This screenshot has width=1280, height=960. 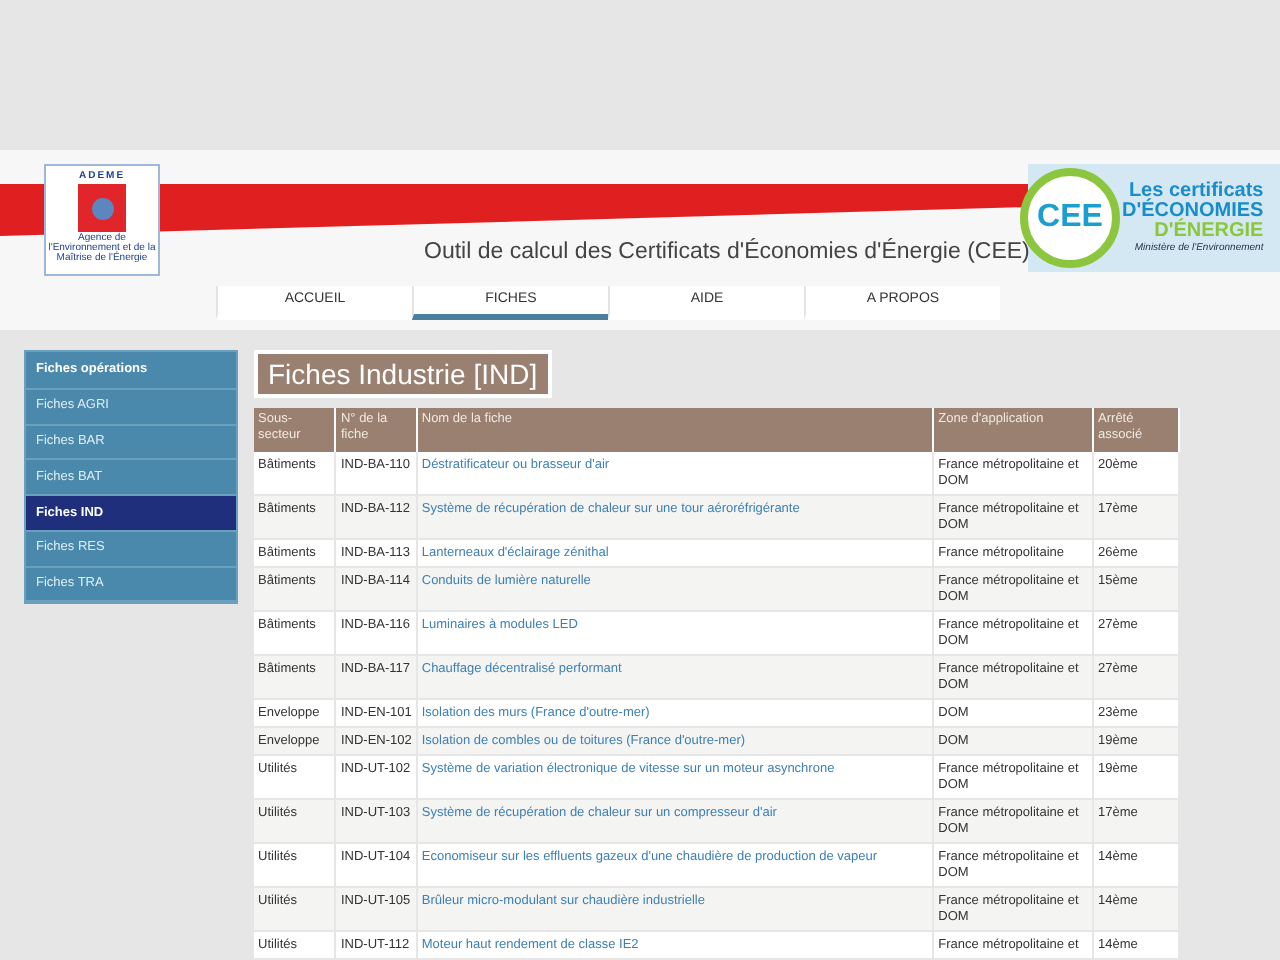 I want to click on logo-text: D'ÉCONOMIES, so click(x=1193, y=211).